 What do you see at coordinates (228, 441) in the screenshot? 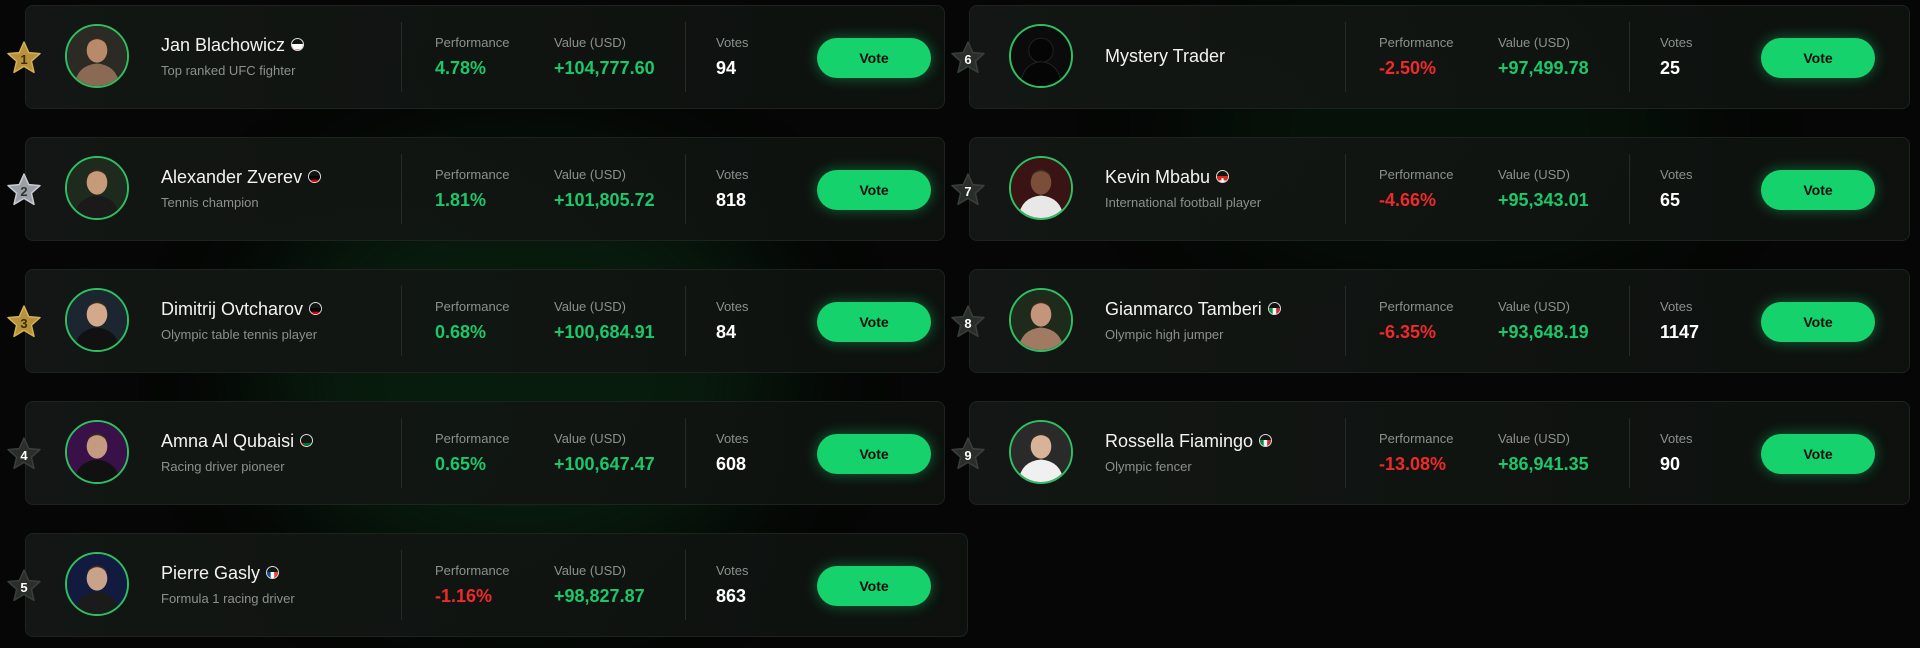
I see `trader-name-text: Amna Al Qubaisi` at bounding box center [228, 441].